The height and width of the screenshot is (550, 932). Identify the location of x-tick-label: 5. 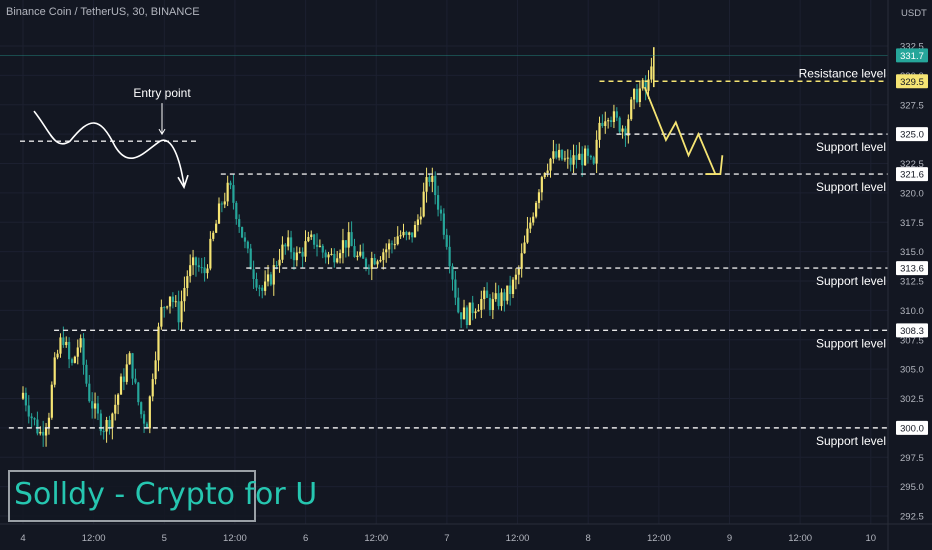
(164, 538).